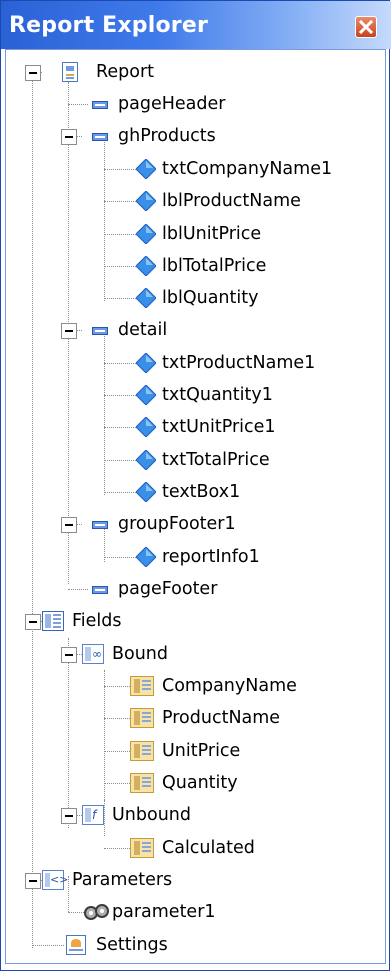 This screenshot has width=392, height=973. Describe the element at coordinates (108, 25) in the screenshot. I see `window-title: Report Explorer` at that location.